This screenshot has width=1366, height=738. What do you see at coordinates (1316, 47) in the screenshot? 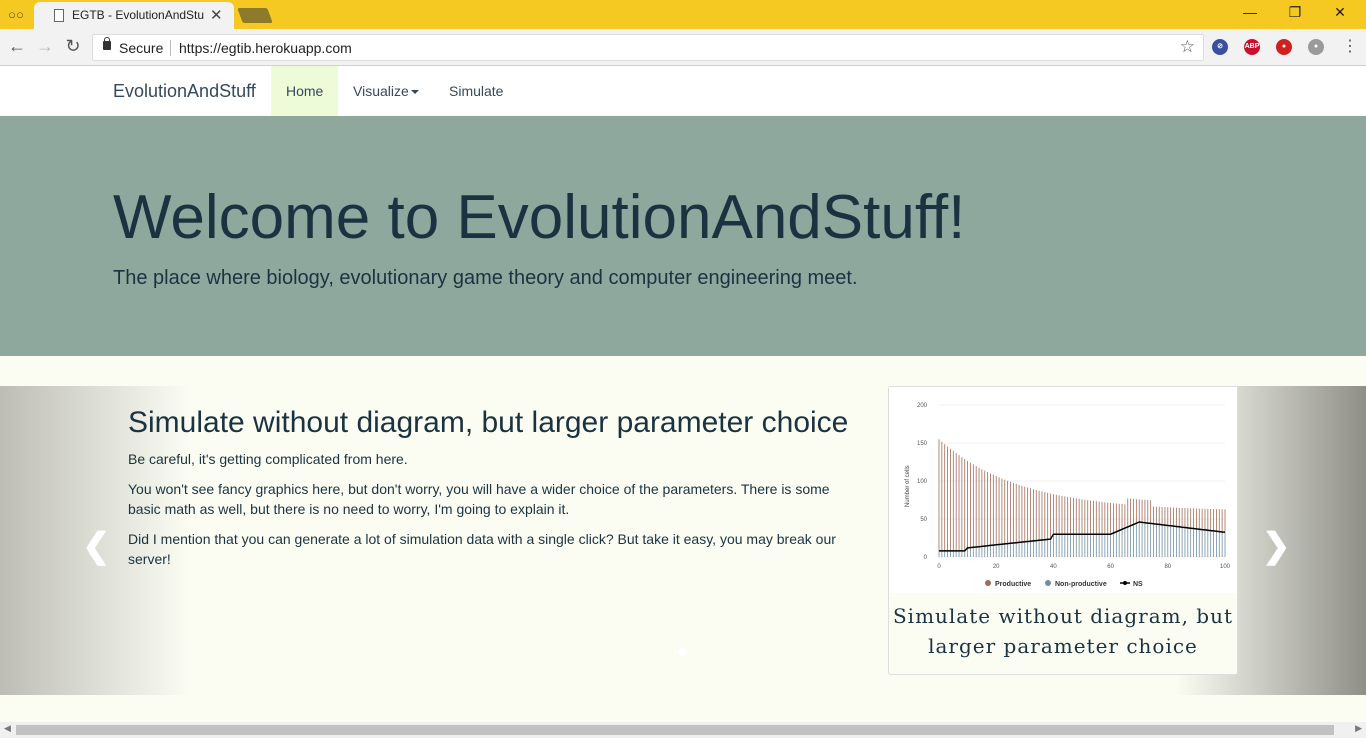
I see `extension-globe-icon: ●` at bounding box center [1316, 47].